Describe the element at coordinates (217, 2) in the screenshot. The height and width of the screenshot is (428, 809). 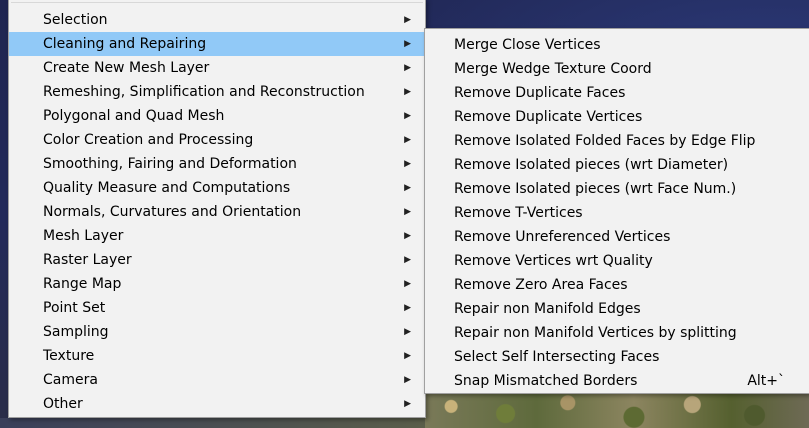
I see `menu-separator` at that location.